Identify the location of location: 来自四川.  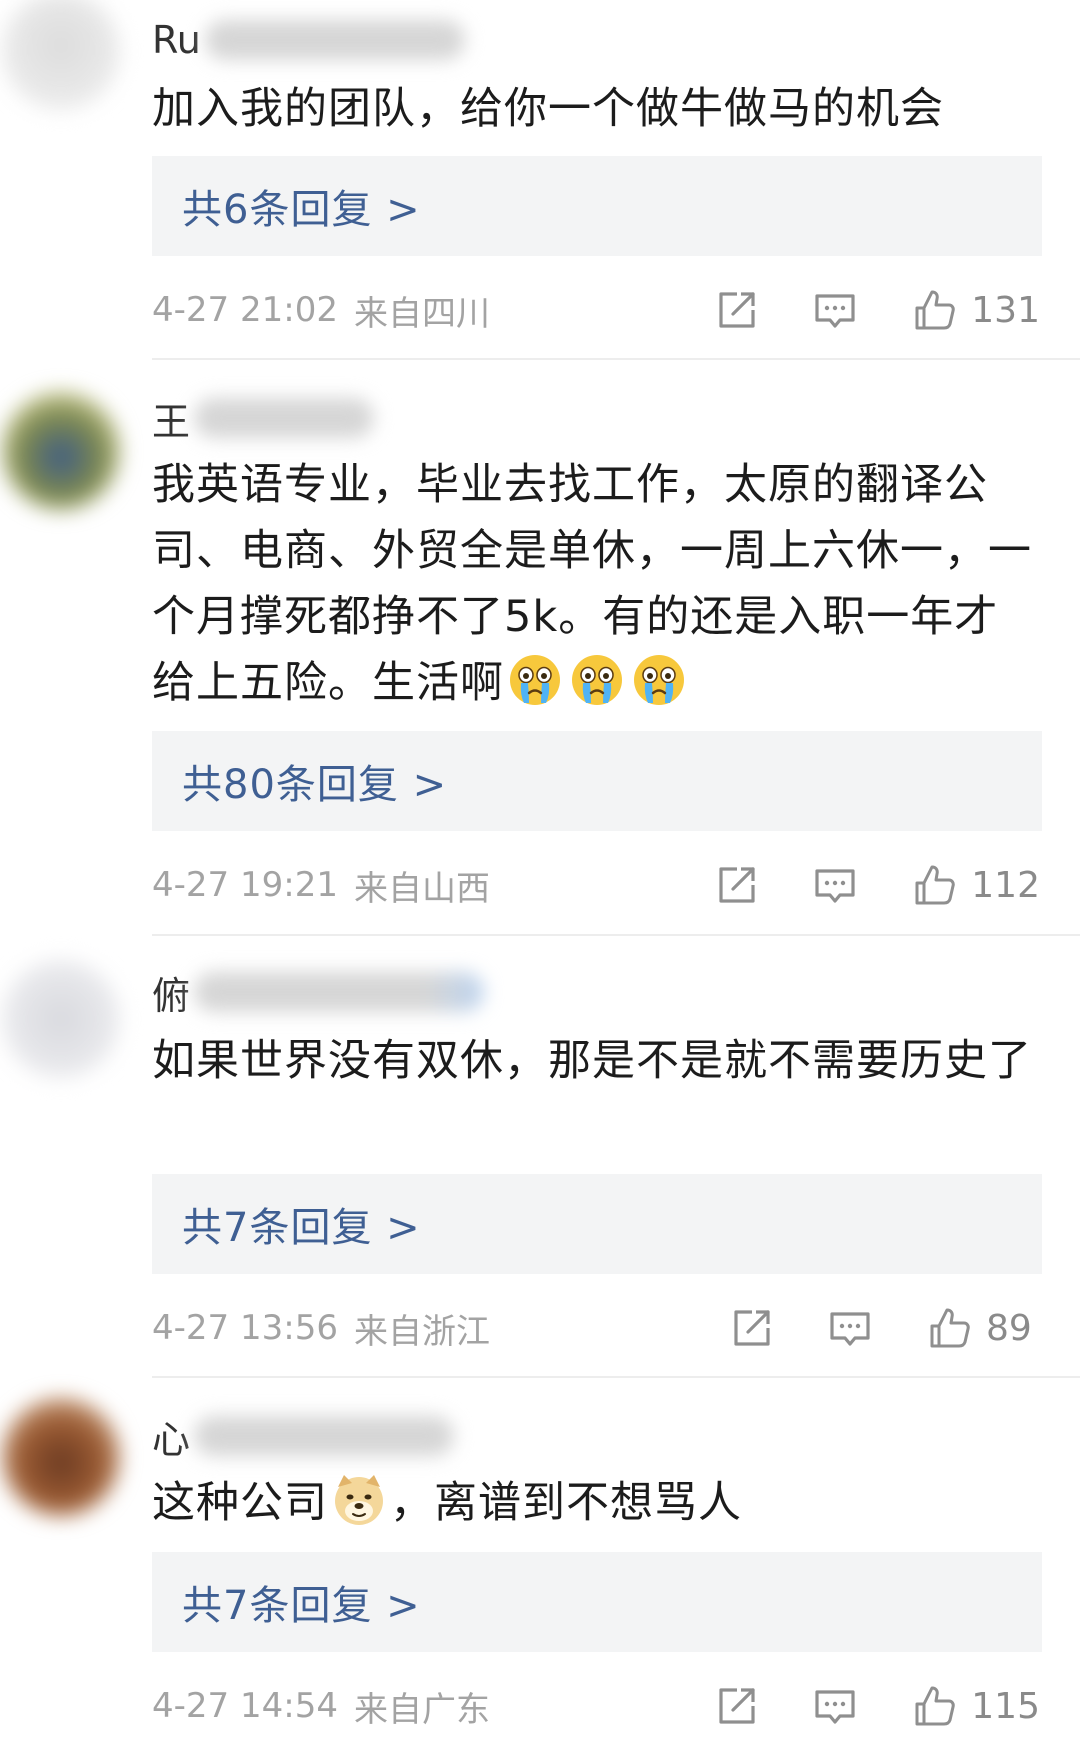
(421, 313).